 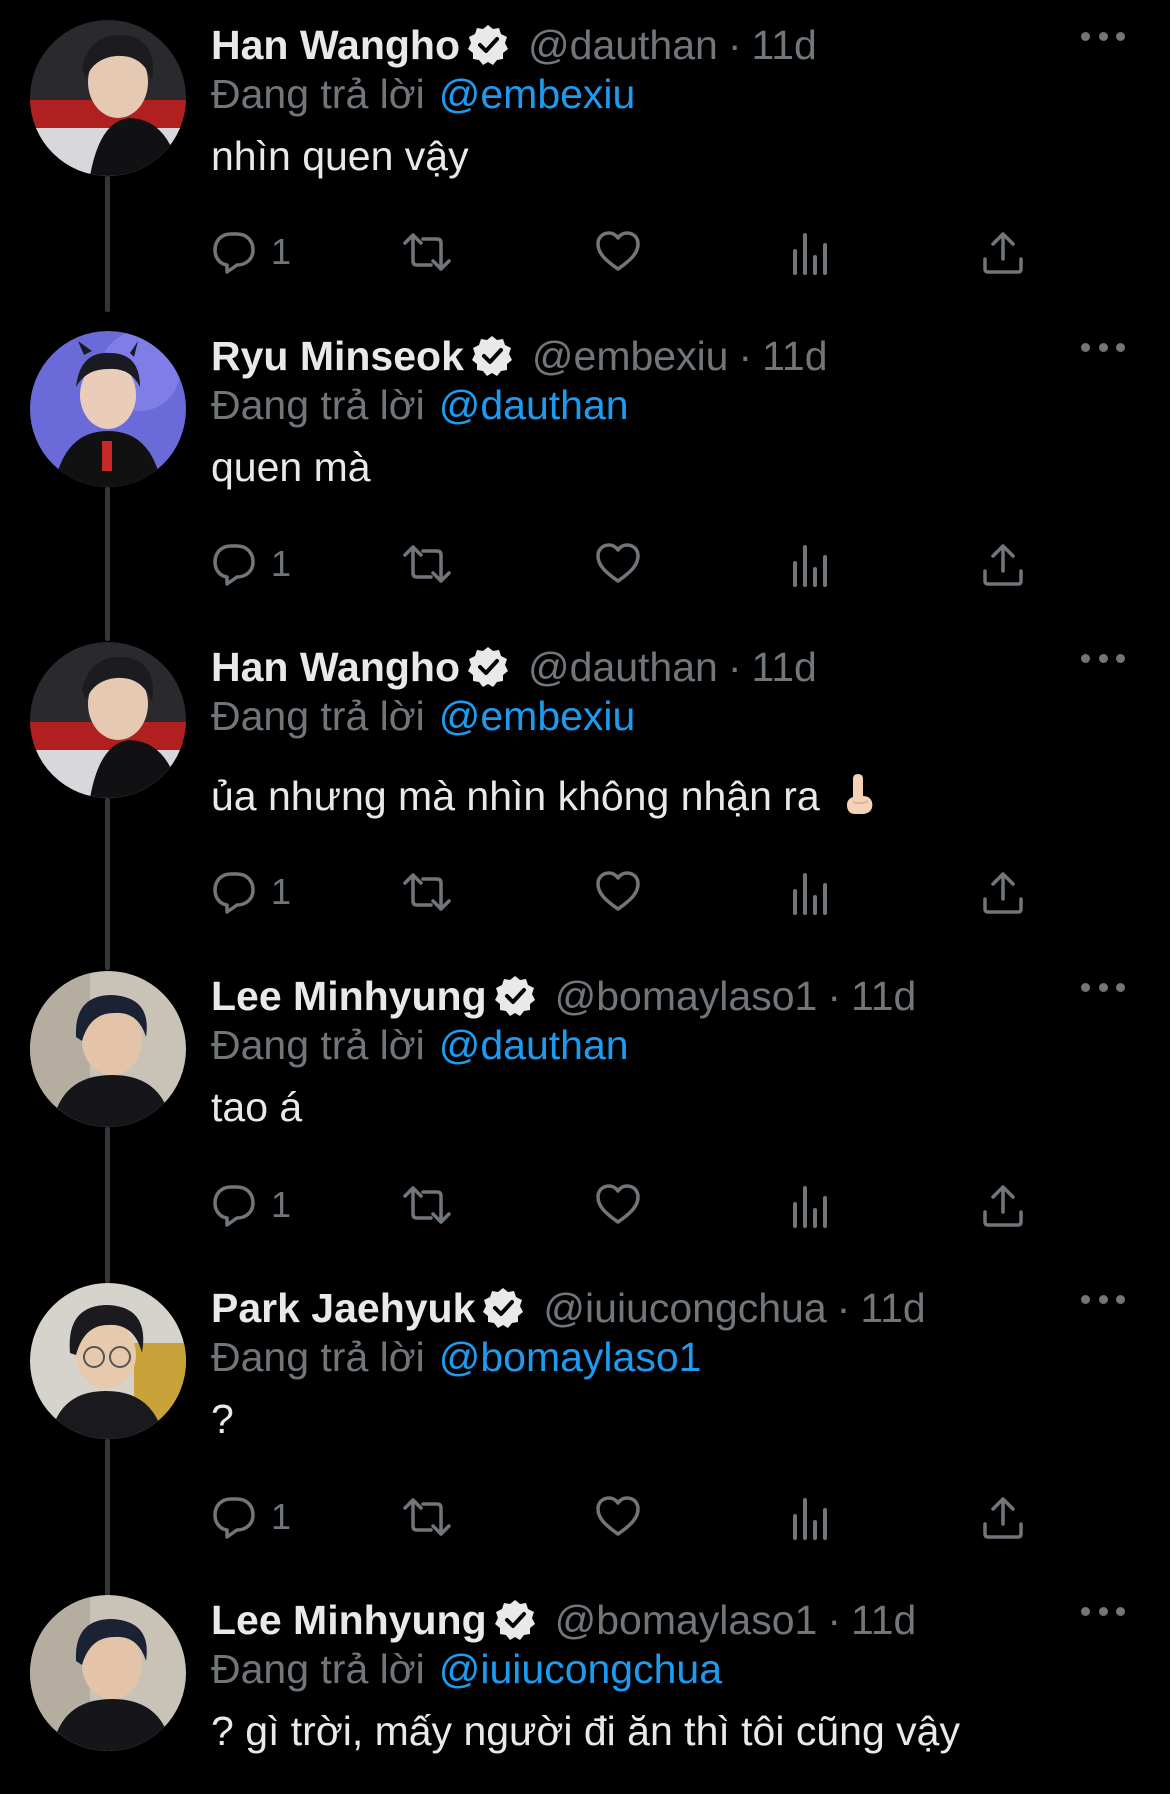 I want to click on user-handle: @iuiucongchua, so click(x=684, y=1308).